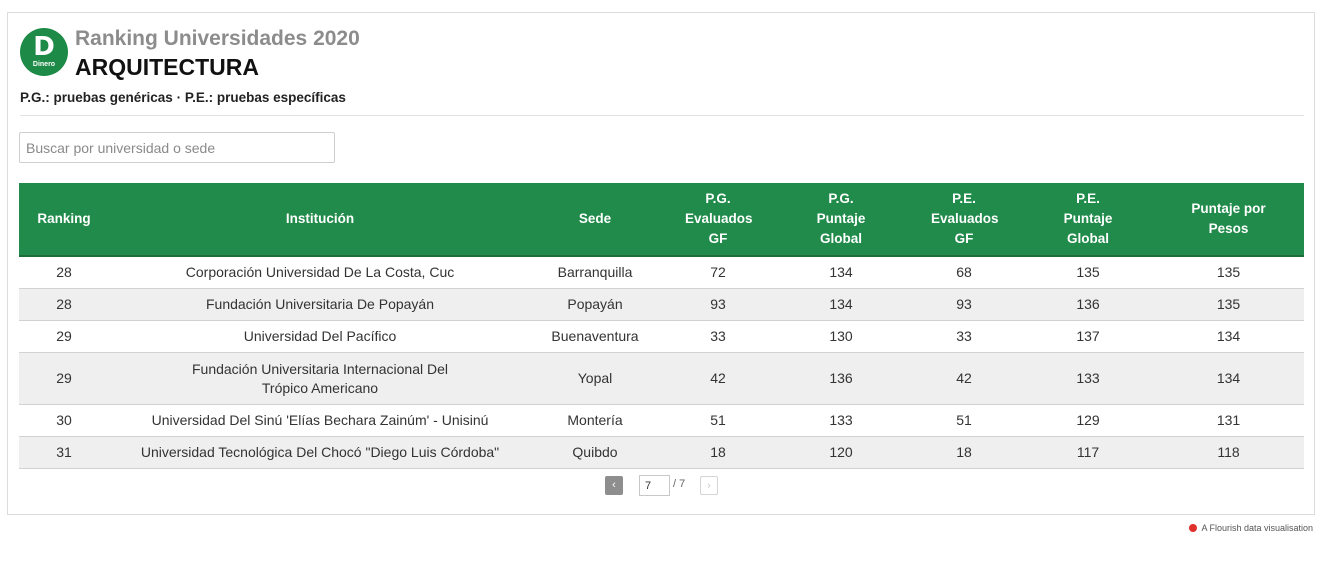 Image resolution: width=1342 pixels, height=567 pixels. I want to click on cell-pe-evaluados: 68, so click(964, 272).